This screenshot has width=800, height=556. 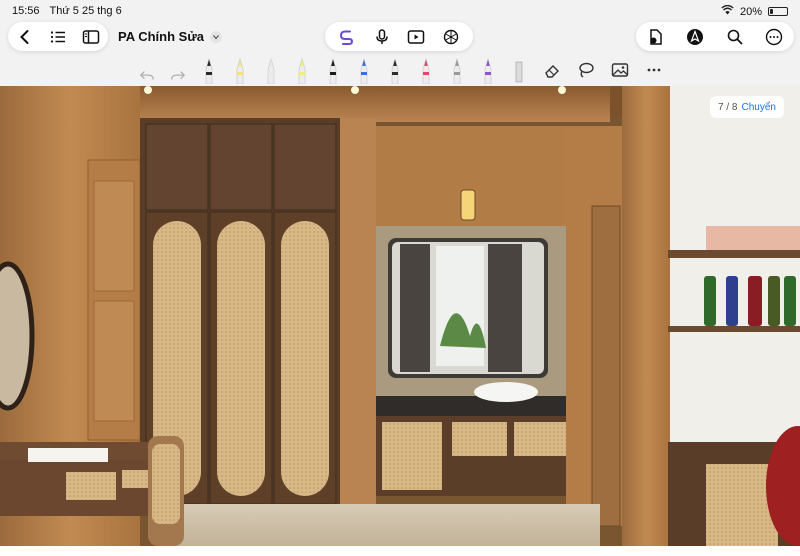 I want to click on more-icon, so click(x=774, y=37).